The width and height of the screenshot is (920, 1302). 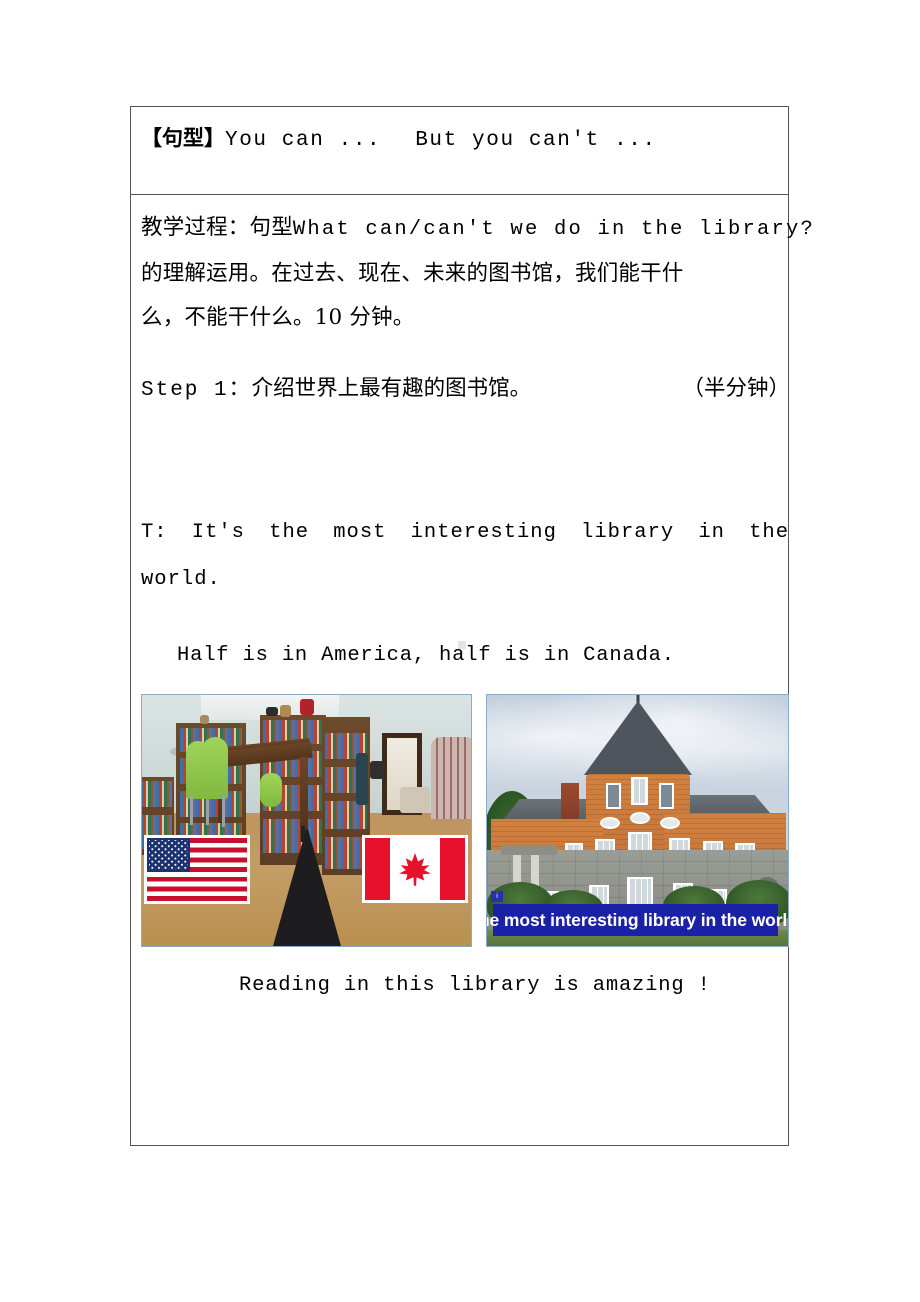 I want to click on maple-leaf-icon, so click(x=415, y=869).